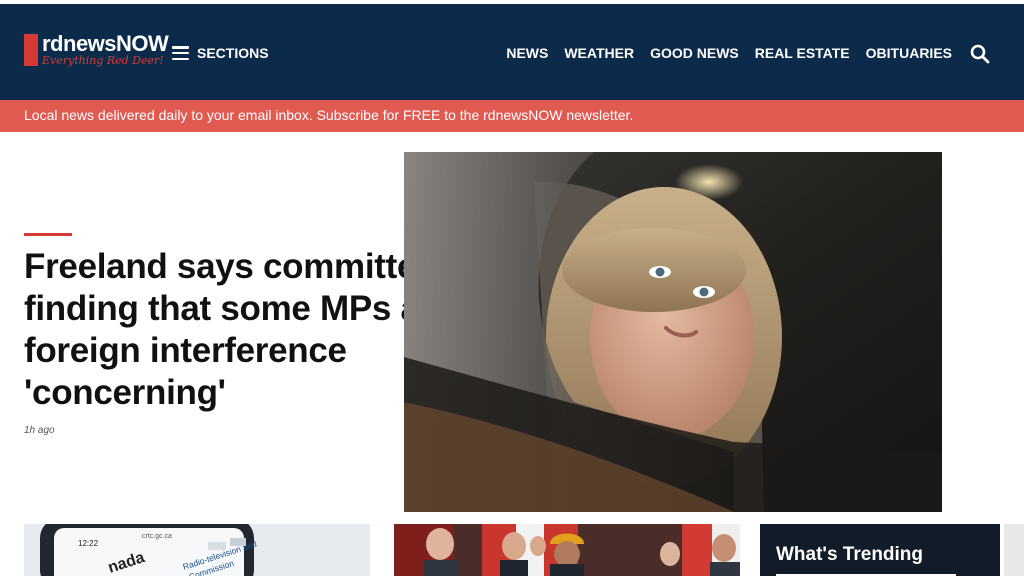 This screenshot has height=576, width=1024. I want to click on story-card-2-image, so click(567, 550).